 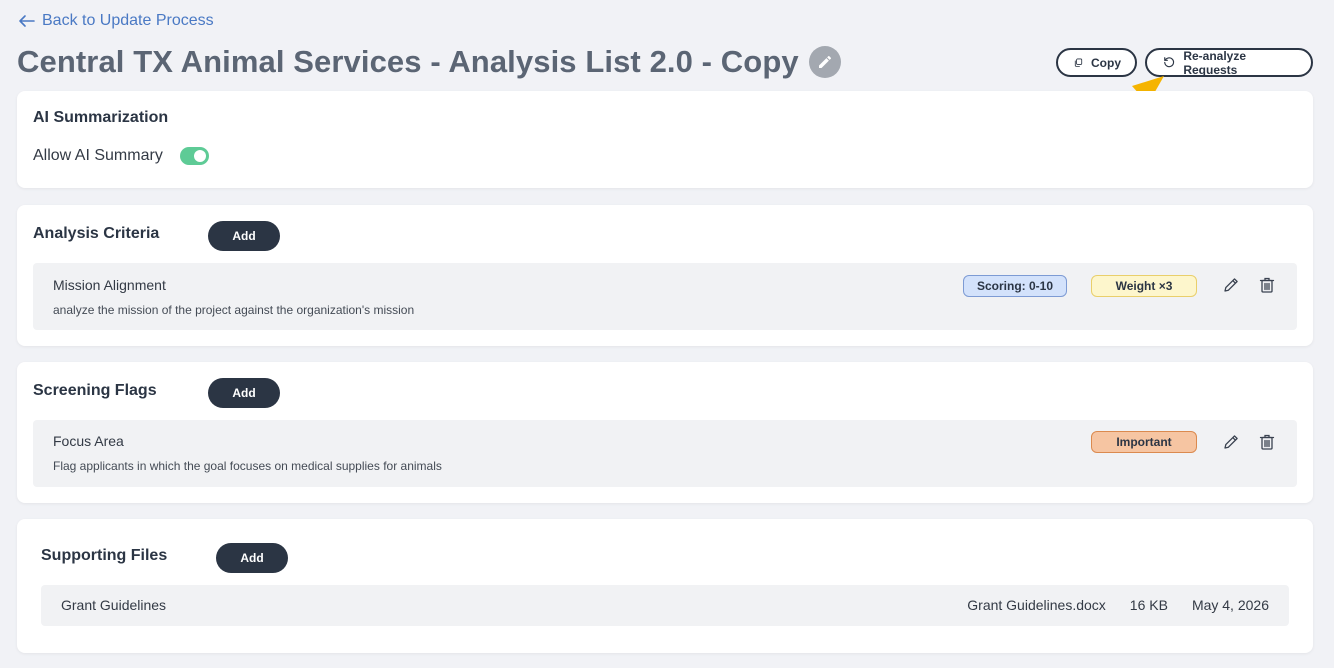 I want to click on back-link: Back to Update Process, so click(x=116, y=21).